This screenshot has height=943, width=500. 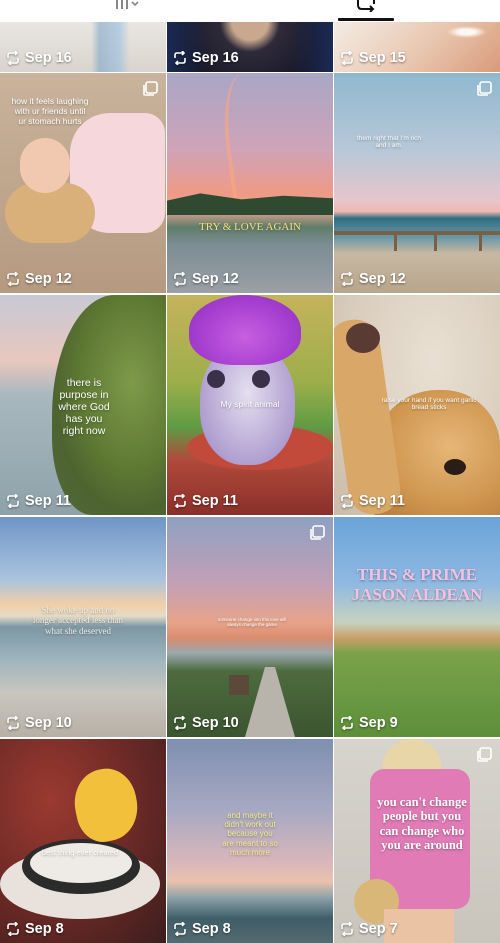 I want to click on post-tile: My spirit animal Sep 11, so click(x=250, y=405).